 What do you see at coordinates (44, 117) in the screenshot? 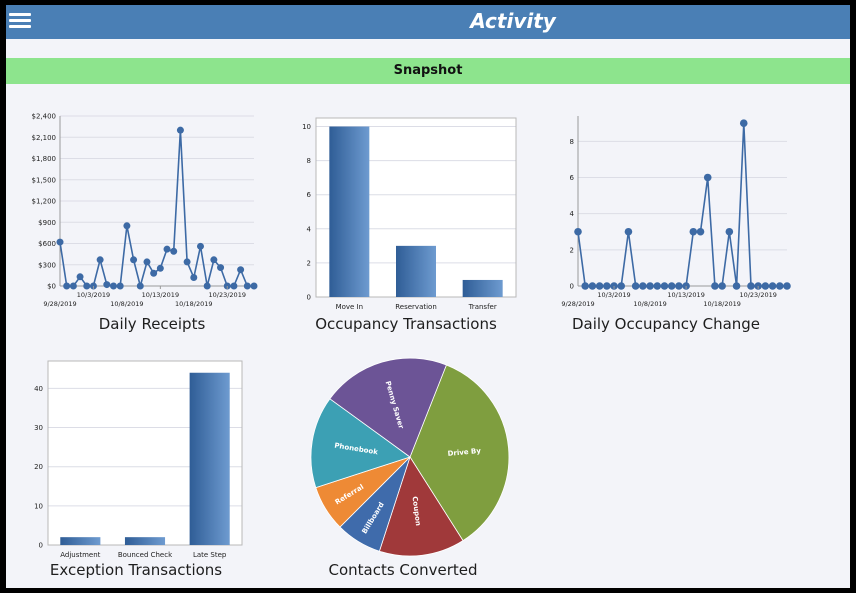
I see `y-tick-label: $2,400` at bounding box center [44, 117].